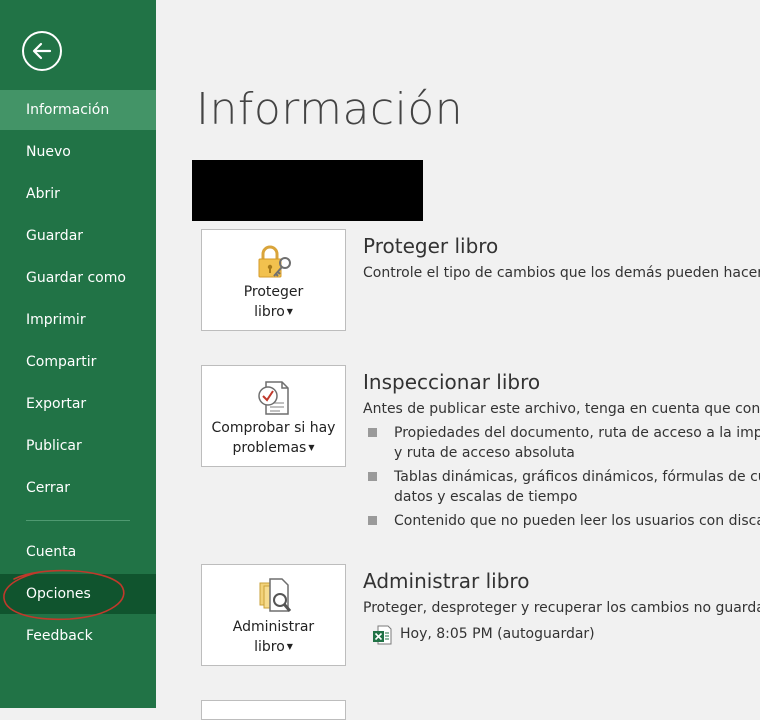  Describe the element at coordinates (484, 453) in the screenshot. I see `bullet-line: y ruta de acceso absoluta` at that location.